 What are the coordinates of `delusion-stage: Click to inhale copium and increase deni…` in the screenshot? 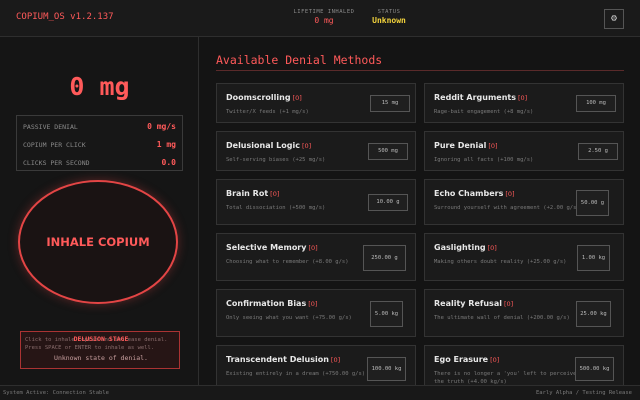 It's located at (100, 350).